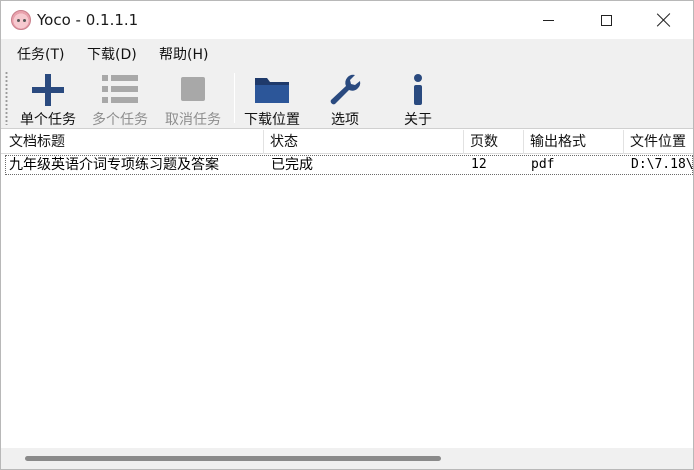 The width and height of the screenshot is (694, 470). Describe the element at coordinates (272, 90) in the screenshot. I see `folder-icon` at that location.